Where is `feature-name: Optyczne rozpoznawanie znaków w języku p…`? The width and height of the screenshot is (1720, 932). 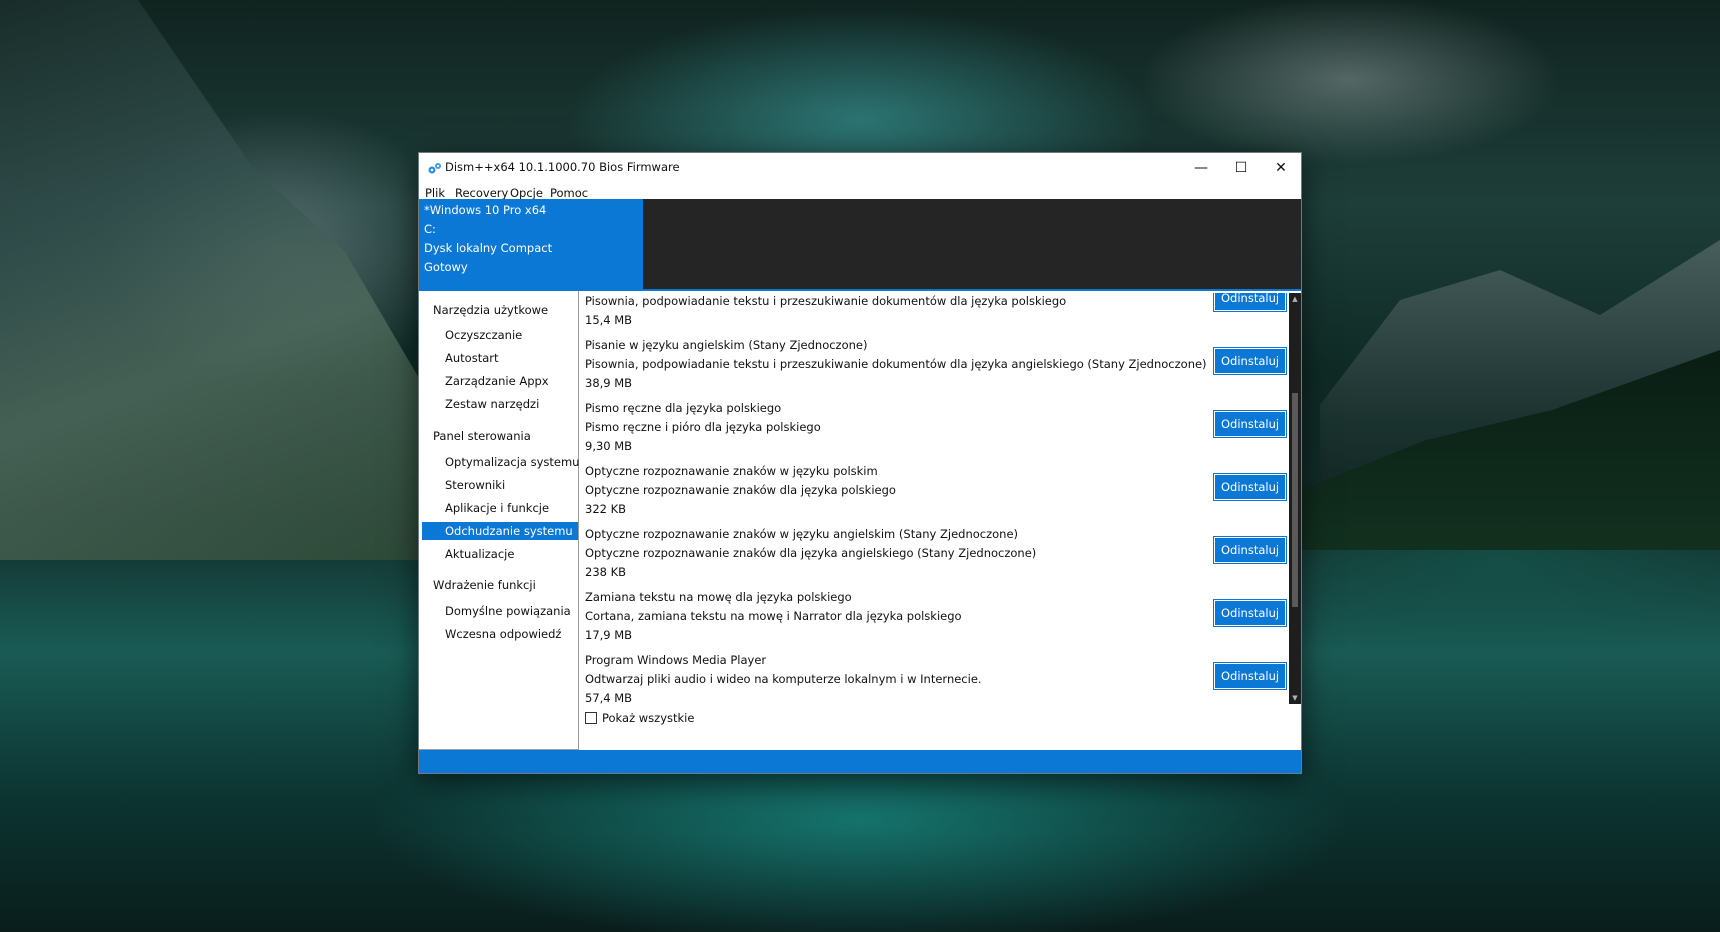
feature-name: Optyczne rozpoznawanie znaków w języku p… is located at coordinates (731, 471).